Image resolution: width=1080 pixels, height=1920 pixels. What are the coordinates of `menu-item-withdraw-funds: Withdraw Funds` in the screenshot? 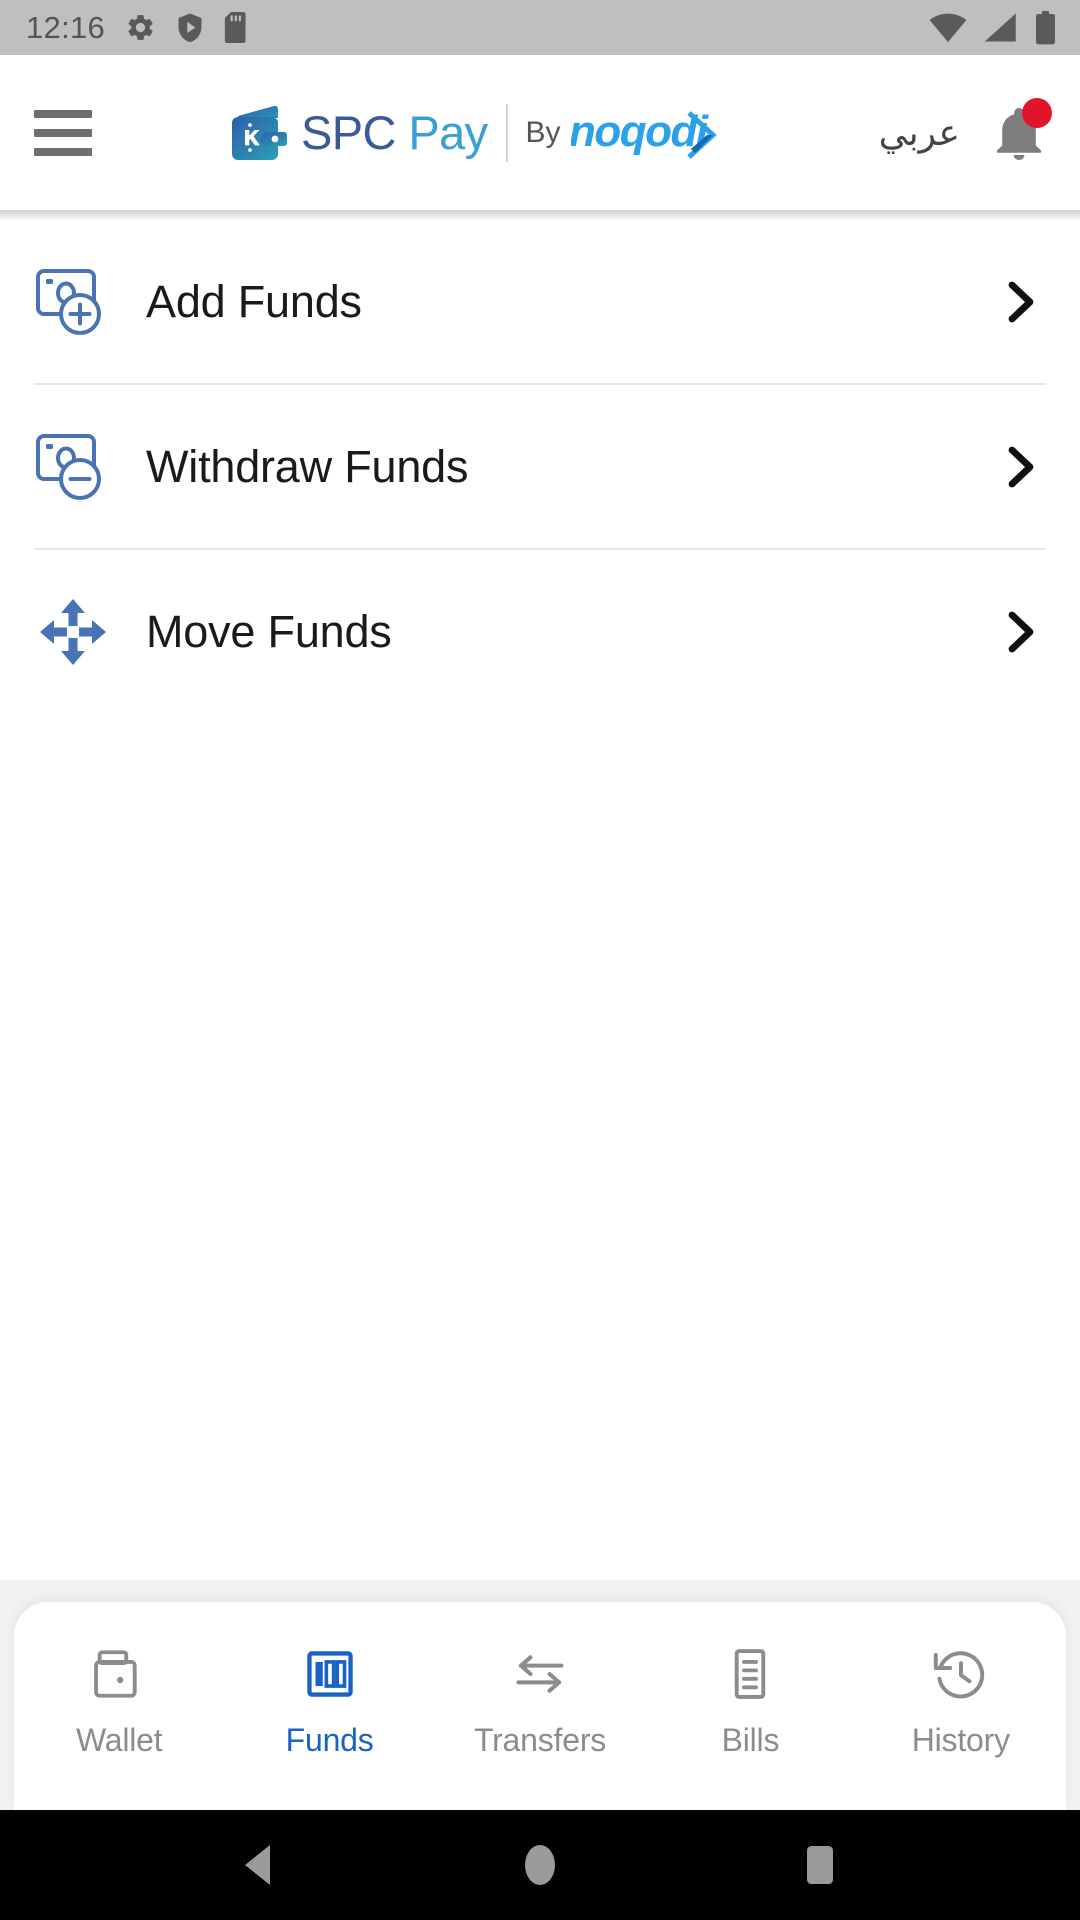 It's located at (540, 466).